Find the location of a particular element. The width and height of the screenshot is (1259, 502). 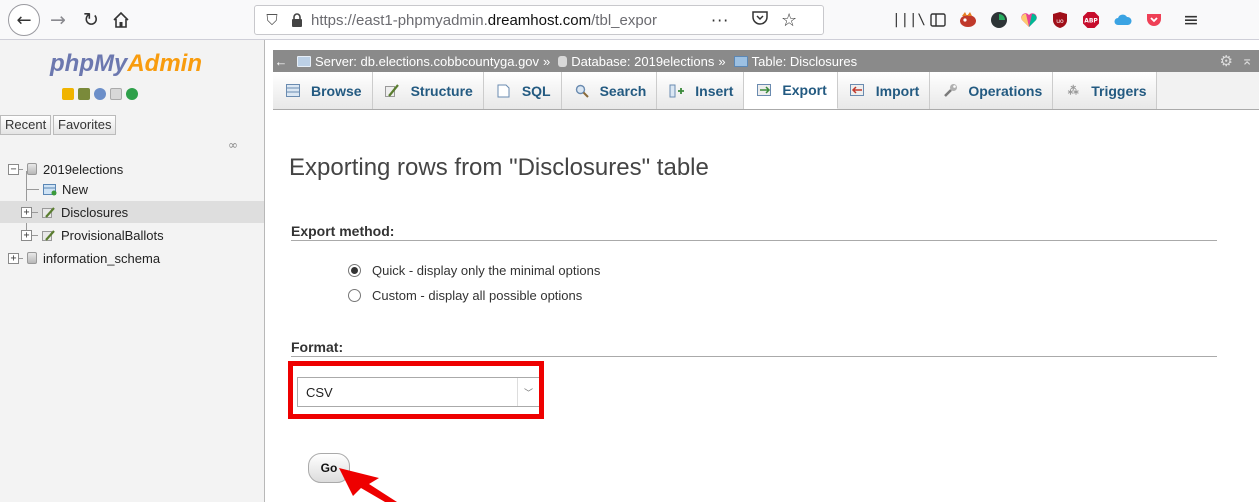

ublock-origin-icon: uo is located at coordinates (1060, 20).